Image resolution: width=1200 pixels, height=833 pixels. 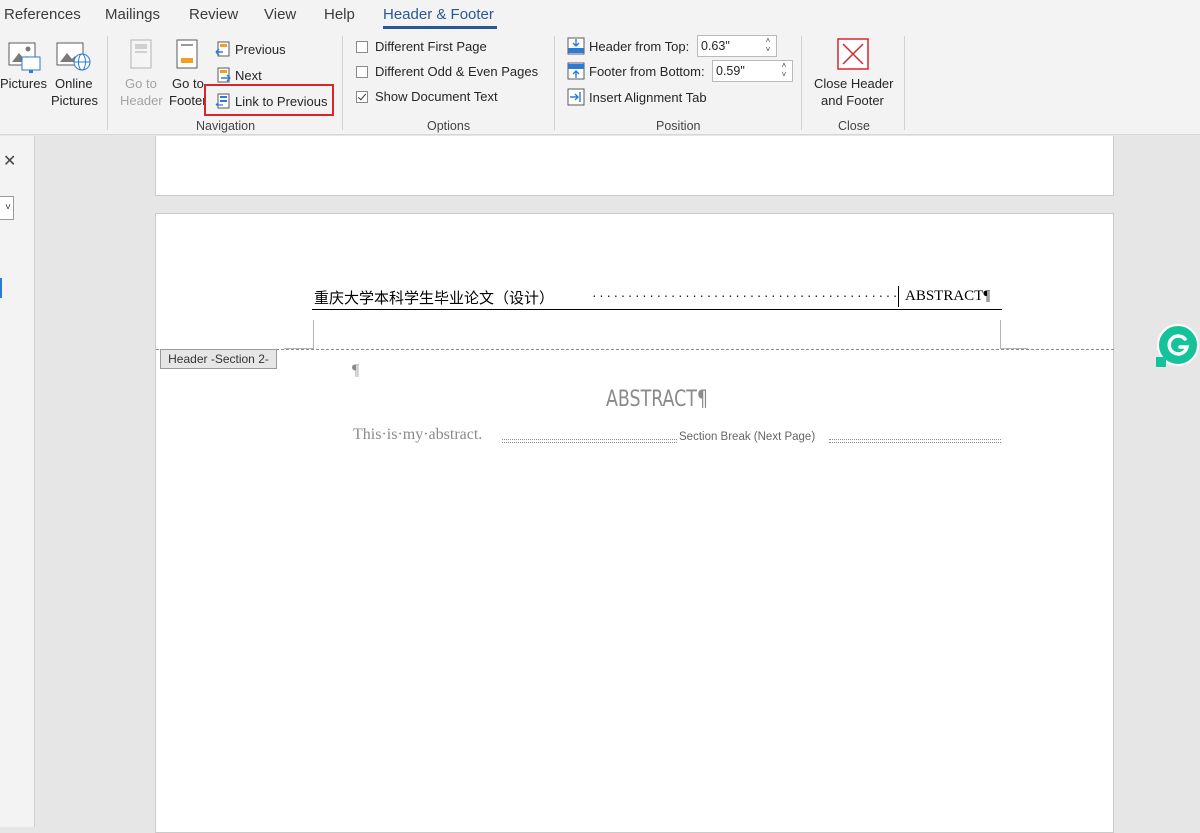 What do you see at coordinates (730, 71) in the screenshot?
I see `footer-from-bottom-value: 0.59"` at bounding box center [730, 71].